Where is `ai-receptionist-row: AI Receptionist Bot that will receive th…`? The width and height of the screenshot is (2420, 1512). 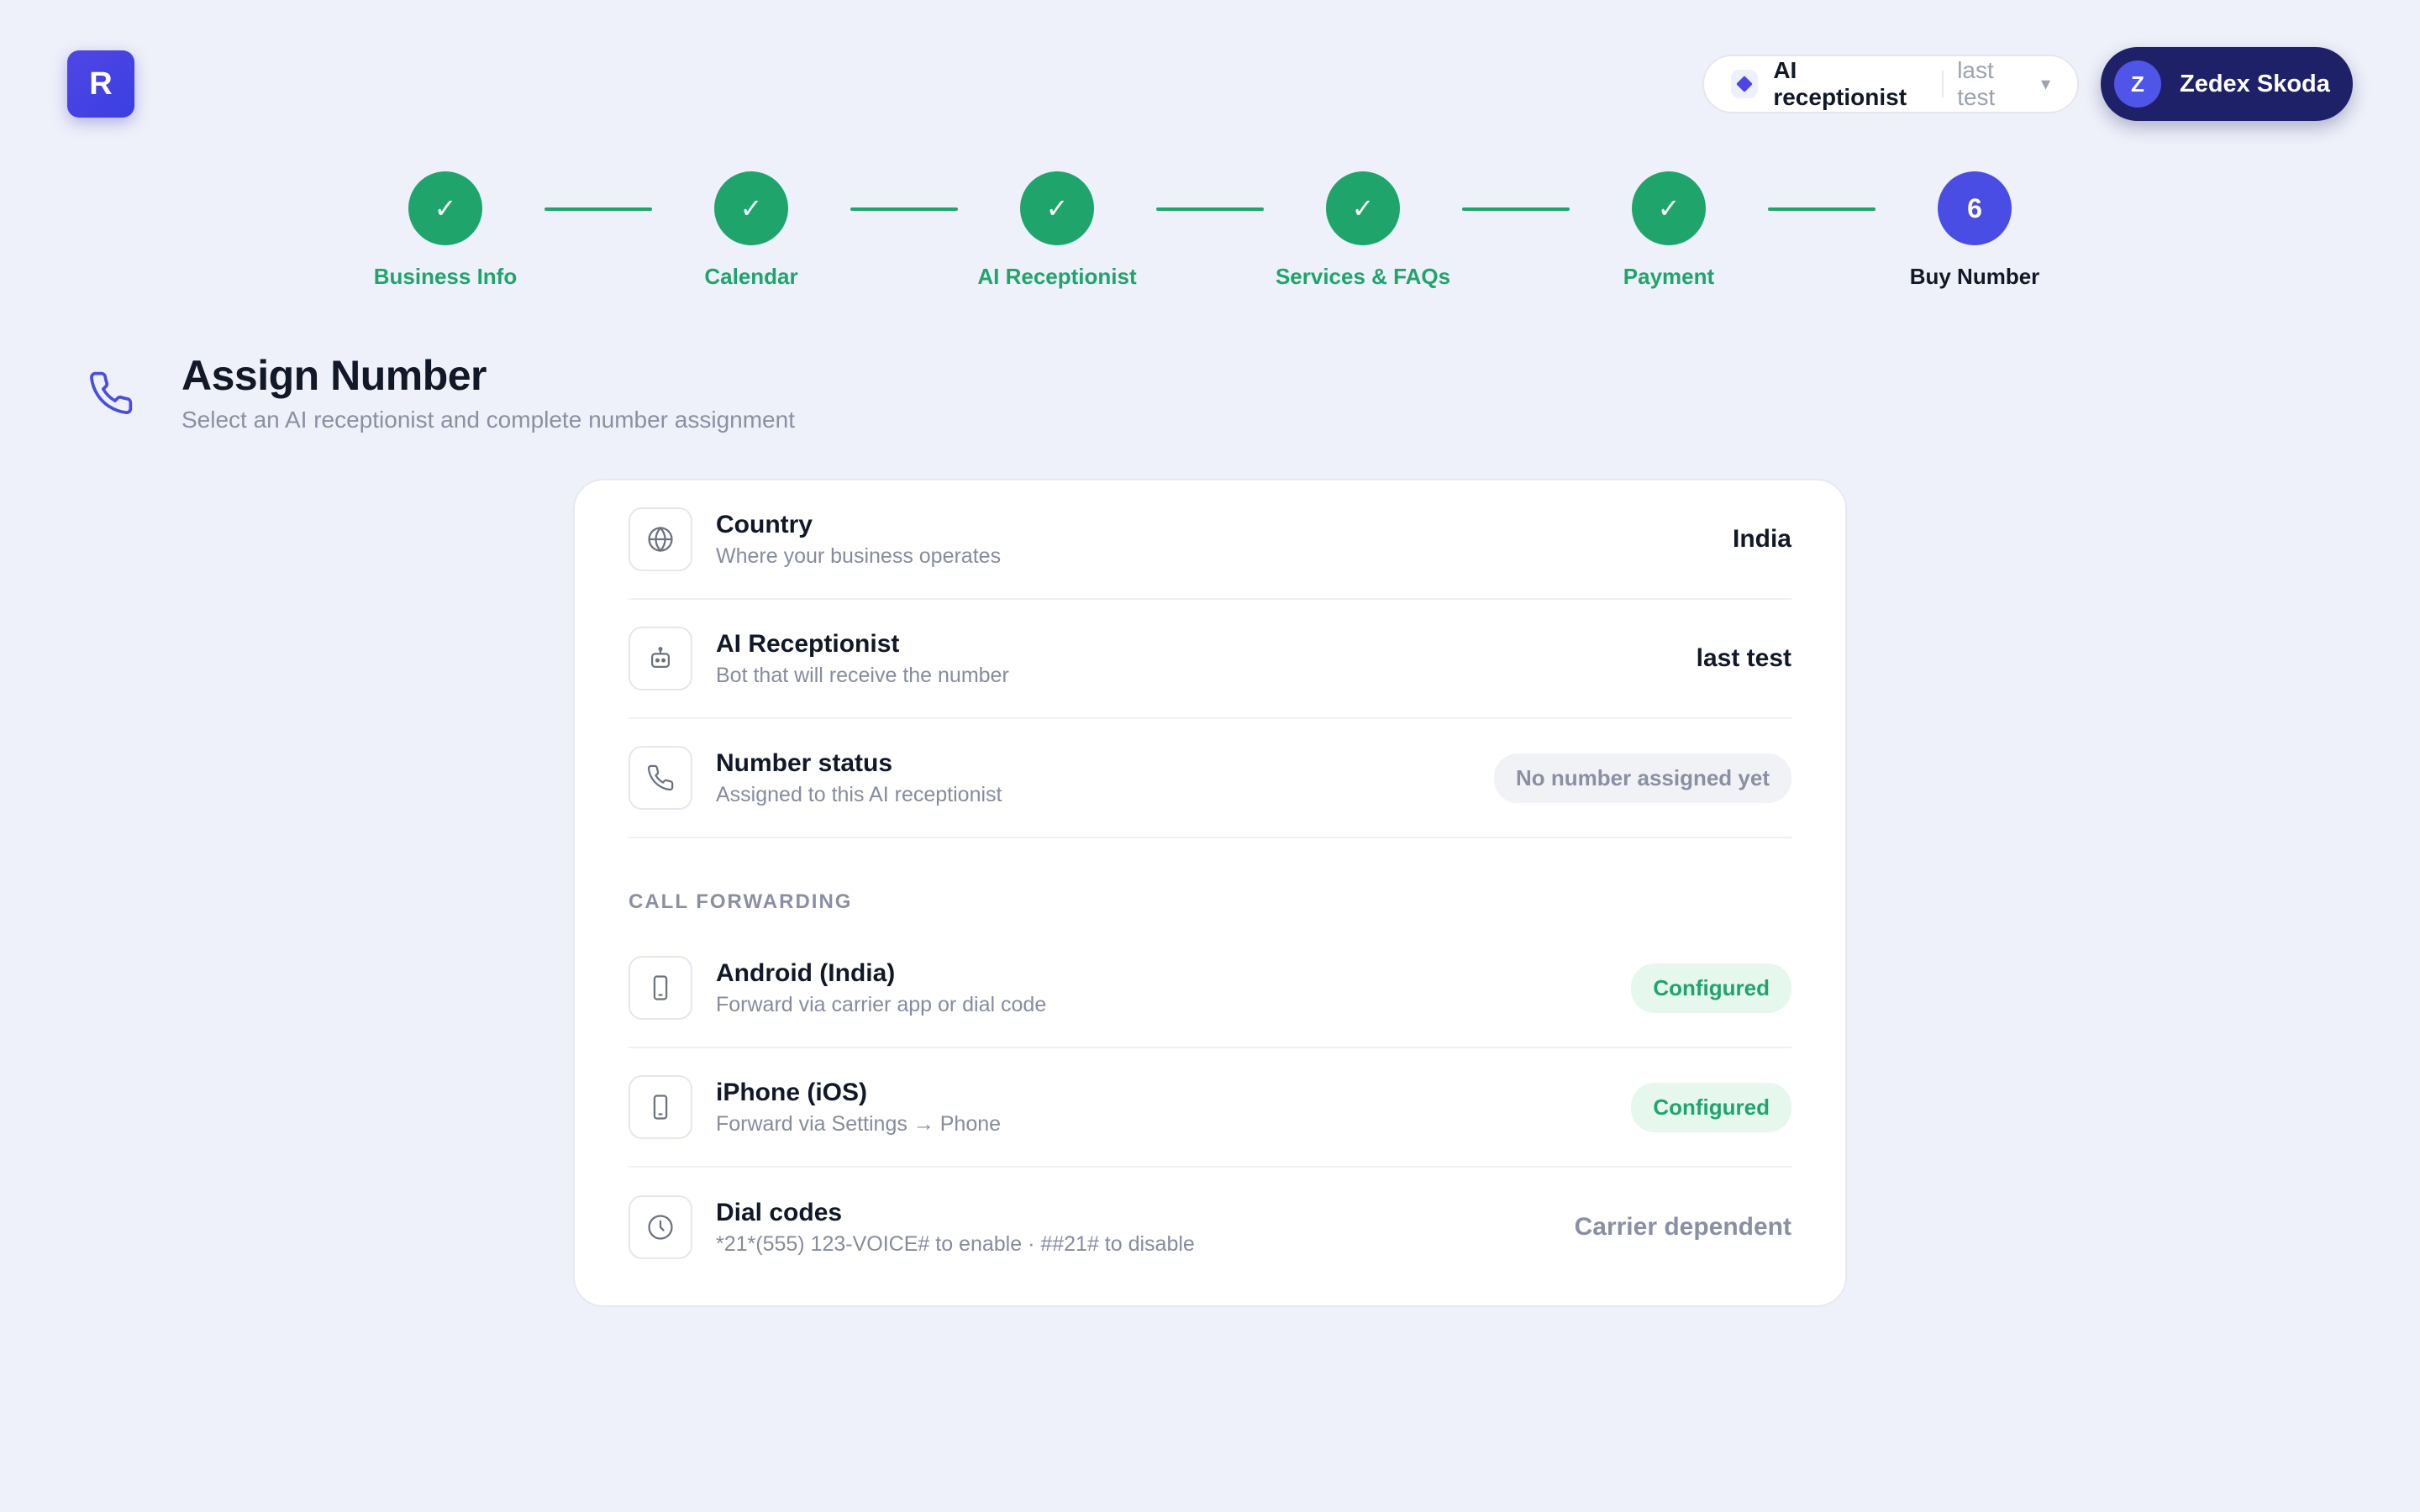
ai-receptionist-row: AI Receptionist Bot that will receive th… is located at coordinates (1210, 659).